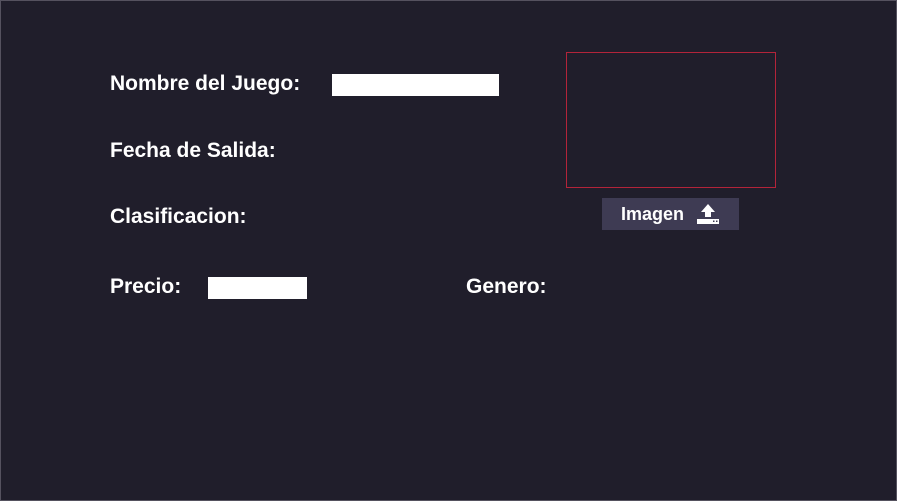  I want to click on price-label: Precio:, so click(146, 286).